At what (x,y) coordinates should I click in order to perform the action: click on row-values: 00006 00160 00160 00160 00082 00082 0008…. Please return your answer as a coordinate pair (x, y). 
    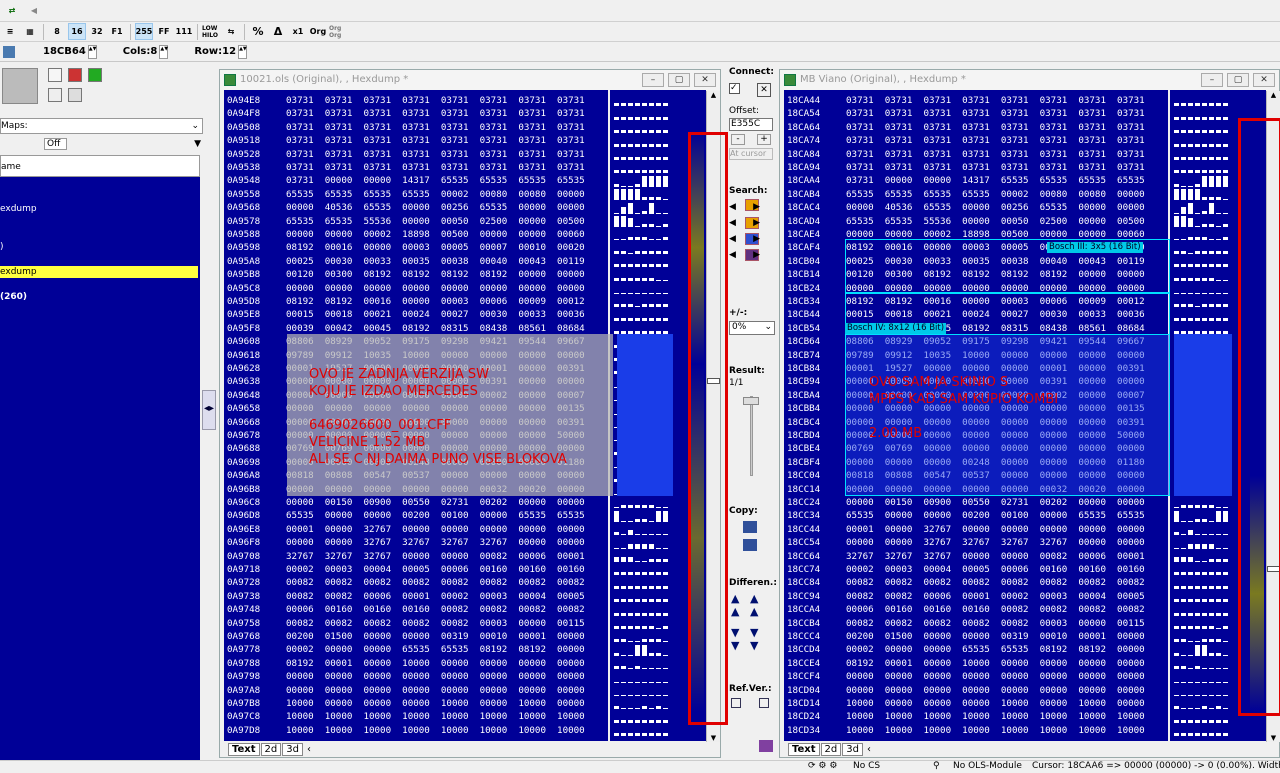
    Looking at the image, I should click on (435, 609).